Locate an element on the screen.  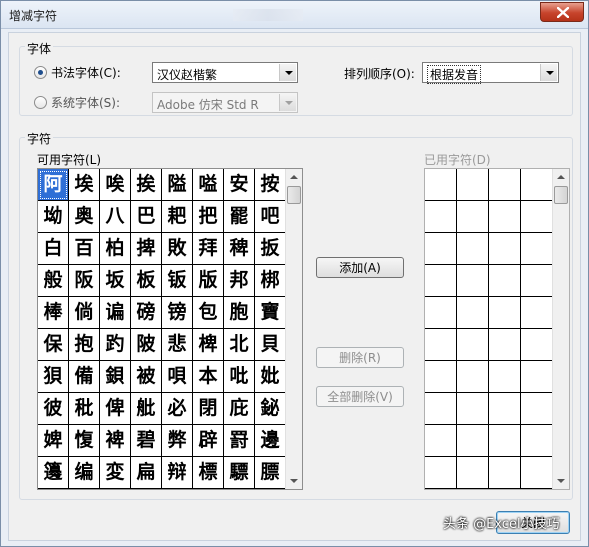
char-cell: 籩 is located at coordinates (53, 473).